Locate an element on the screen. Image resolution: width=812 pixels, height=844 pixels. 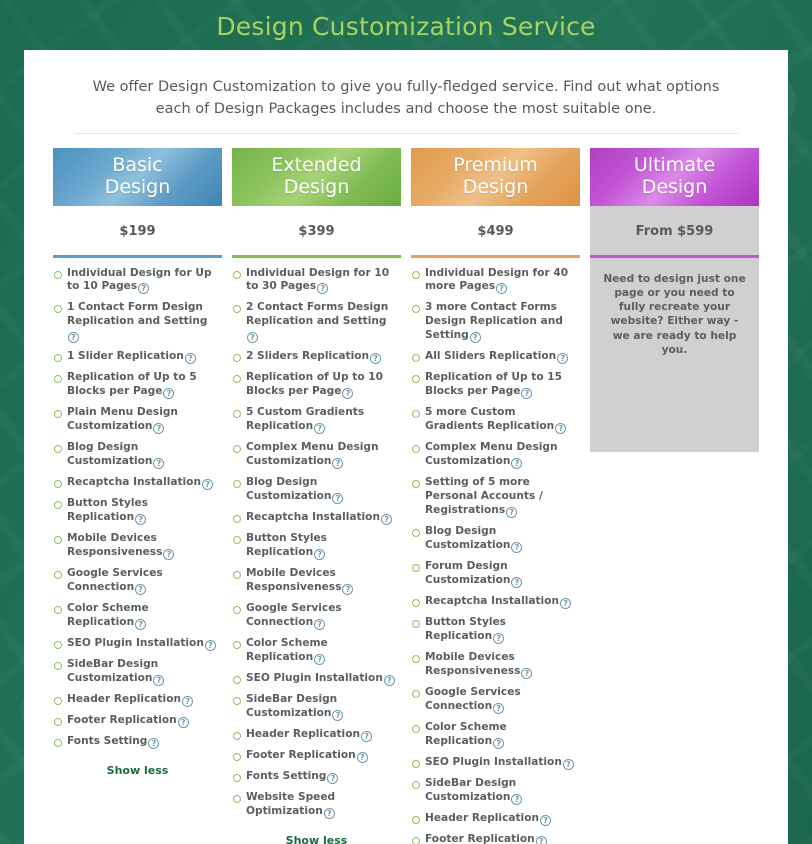
feature-item: 5 more Custom Gradients Replication? is located at coordinates (495, 423).